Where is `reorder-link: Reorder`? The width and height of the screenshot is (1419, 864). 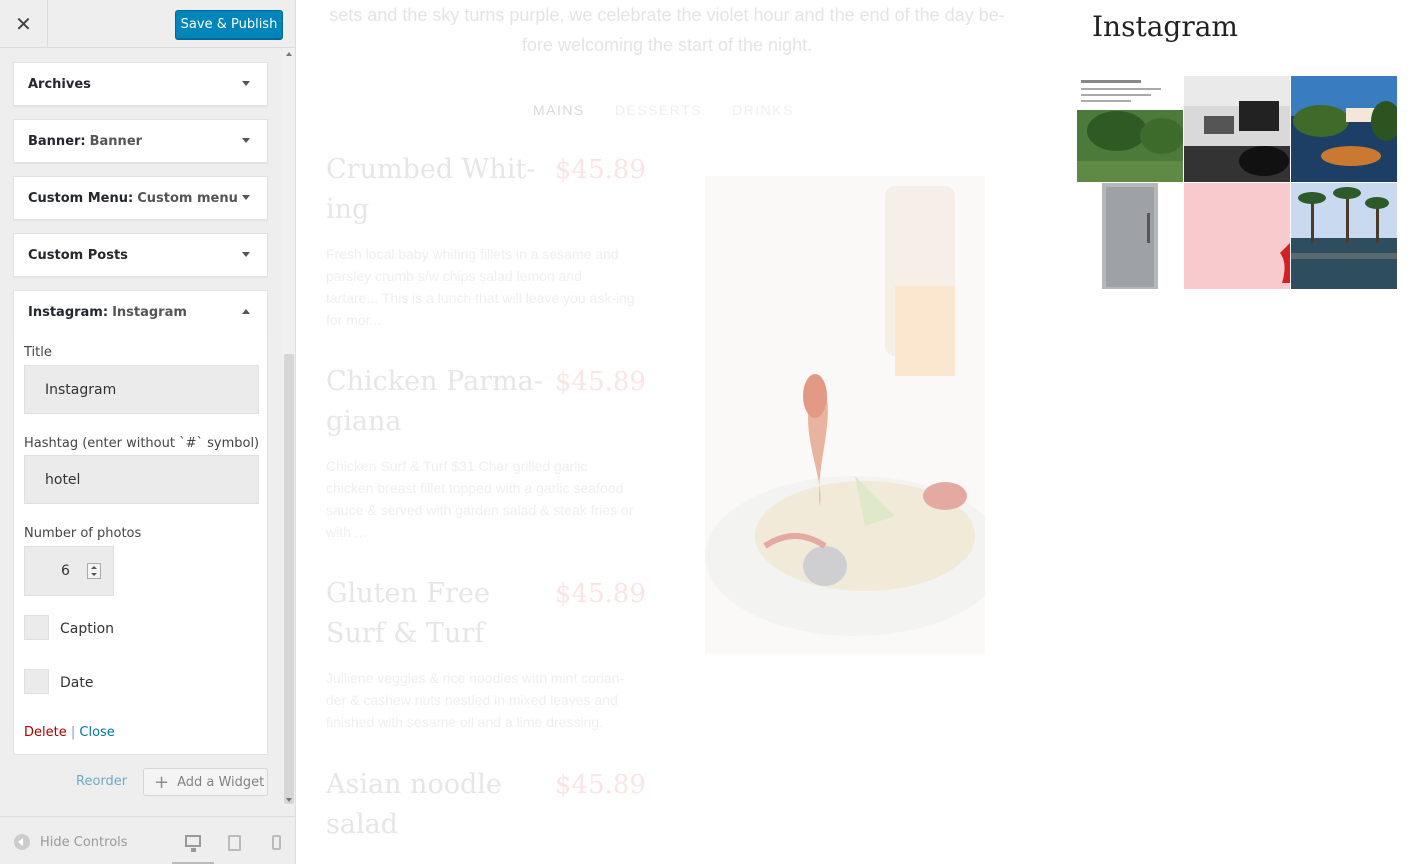 reorder-link: Reorder is located at coordinates (101, 781).